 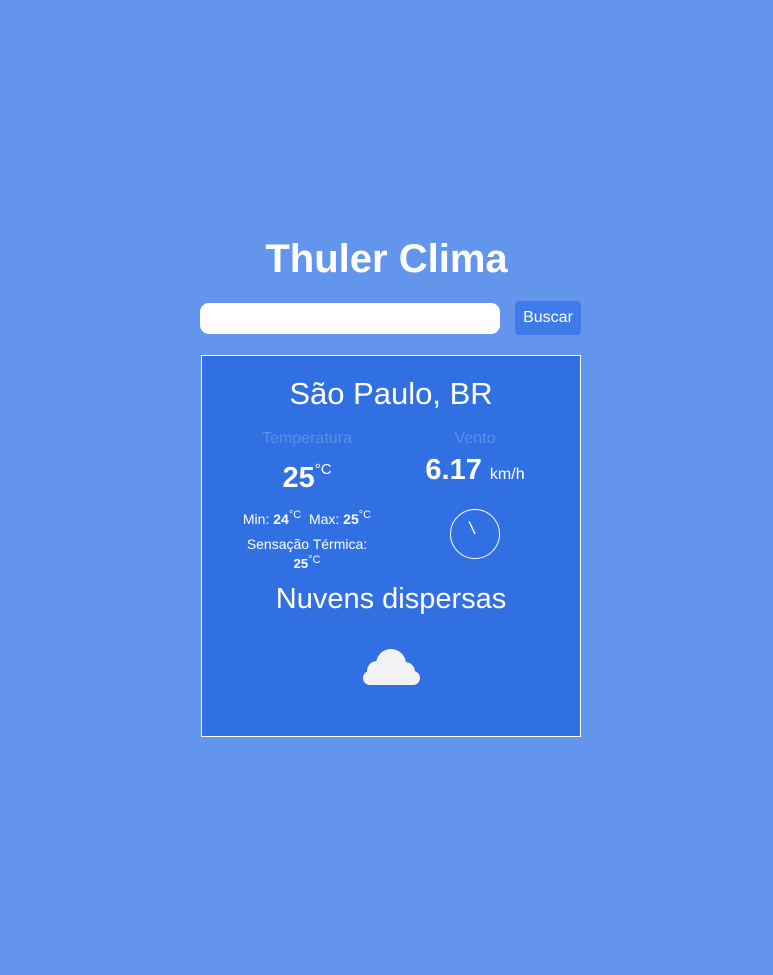 What do you see at coordinates (307, 517) in the screenshot?
I see `min-max: Min: 24°C Max: 25°C` at bounding box center [307, 517].